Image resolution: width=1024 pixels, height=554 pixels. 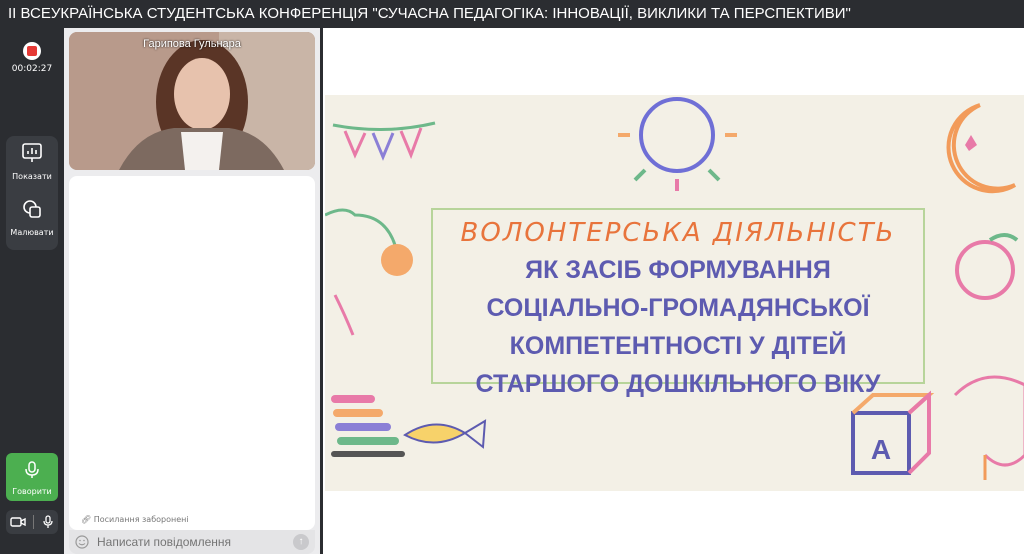 I want to click on camera-icon, so click(x=18, y=522).